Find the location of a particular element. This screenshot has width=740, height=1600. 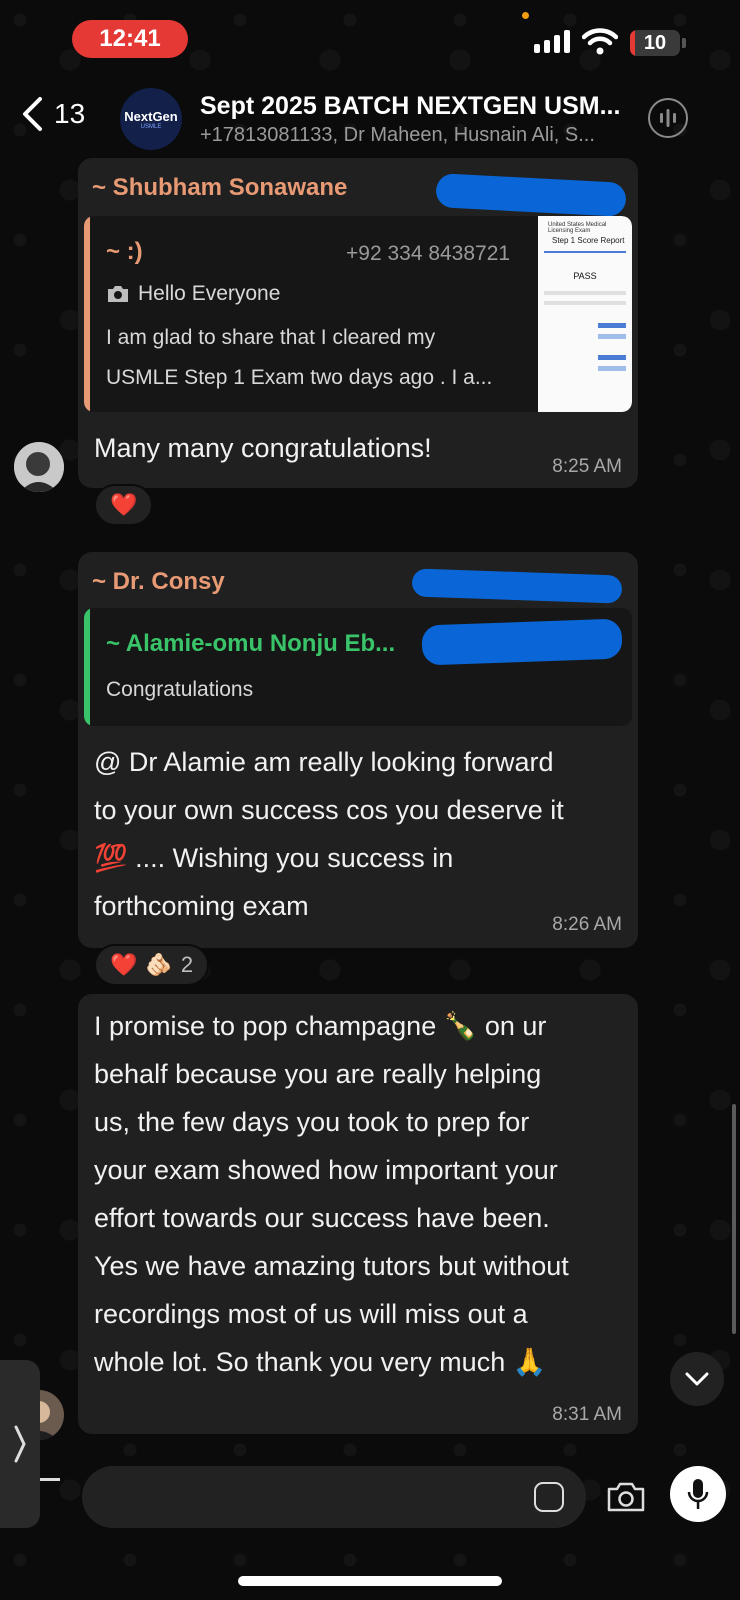

message-input is located at coordinates (334, 1497).